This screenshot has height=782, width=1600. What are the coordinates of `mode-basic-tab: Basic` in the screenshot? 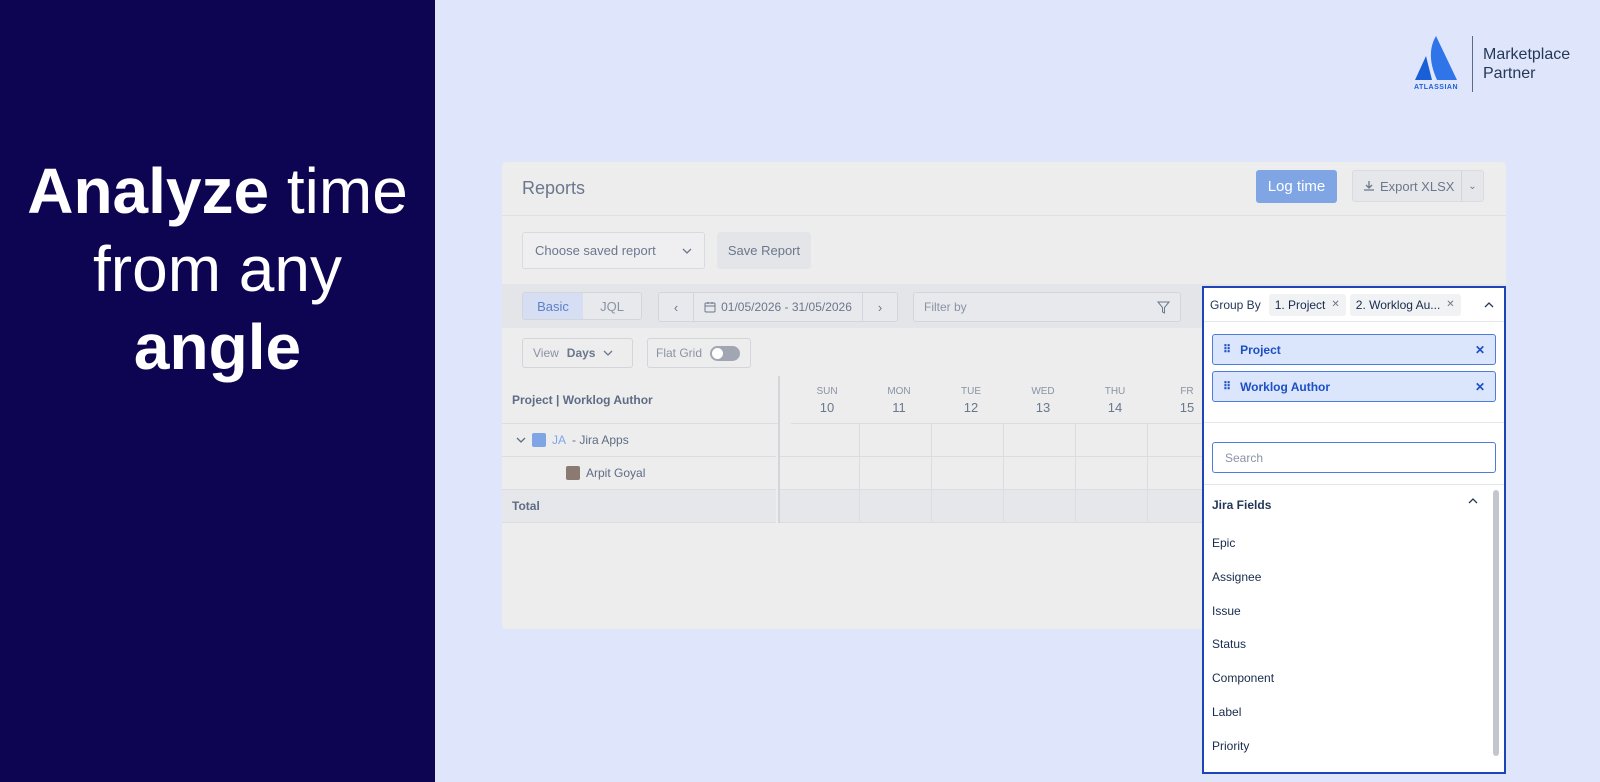 It's located at (553, 306).